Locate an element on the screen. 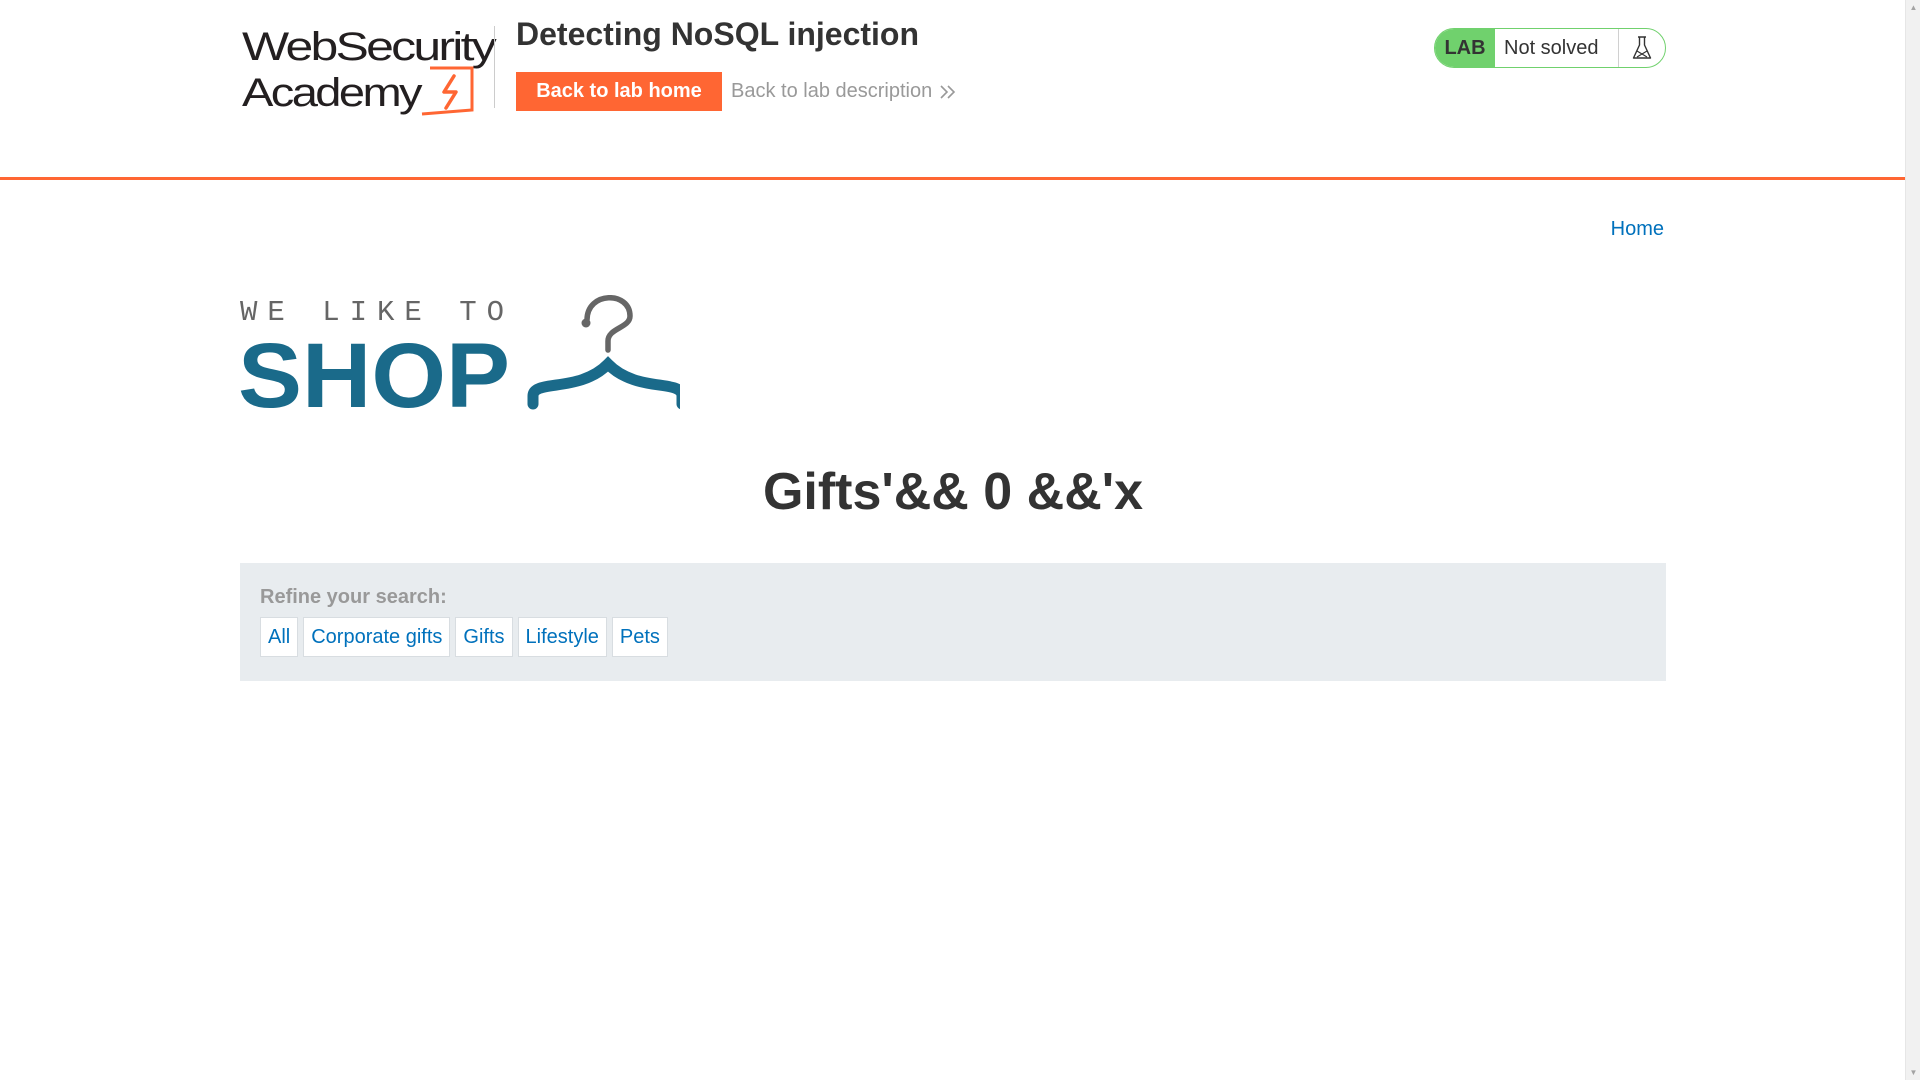  home-link: Home is located at coordinates (1637, 229).